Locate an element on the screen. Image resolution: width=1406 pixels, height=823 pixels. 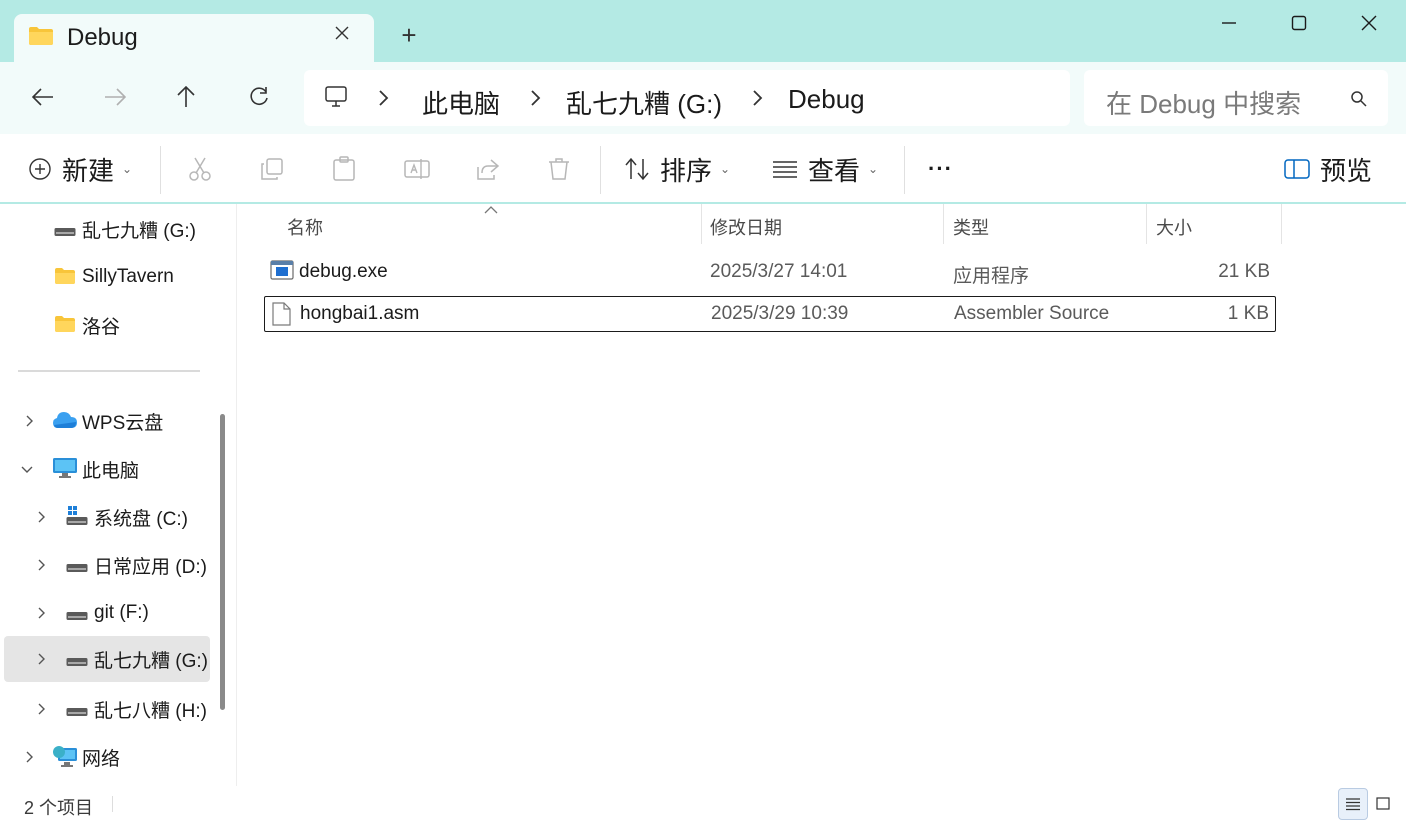
file-name: debug.exe is located at coordinates (343, 271).